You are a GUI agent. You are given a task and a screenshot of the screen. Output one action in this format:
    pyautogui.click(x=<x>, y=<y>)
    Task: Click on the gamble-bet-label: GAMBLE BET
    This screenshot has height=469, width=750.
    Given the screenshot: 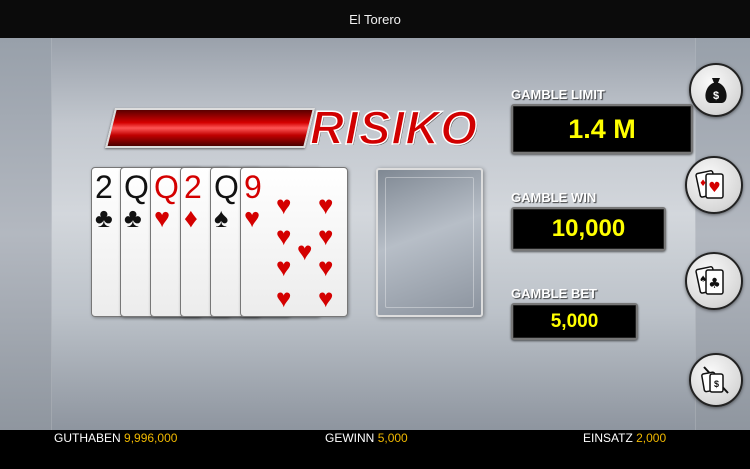 What is the action you would take?
    pyautogui.click(x=554, y=293)
    